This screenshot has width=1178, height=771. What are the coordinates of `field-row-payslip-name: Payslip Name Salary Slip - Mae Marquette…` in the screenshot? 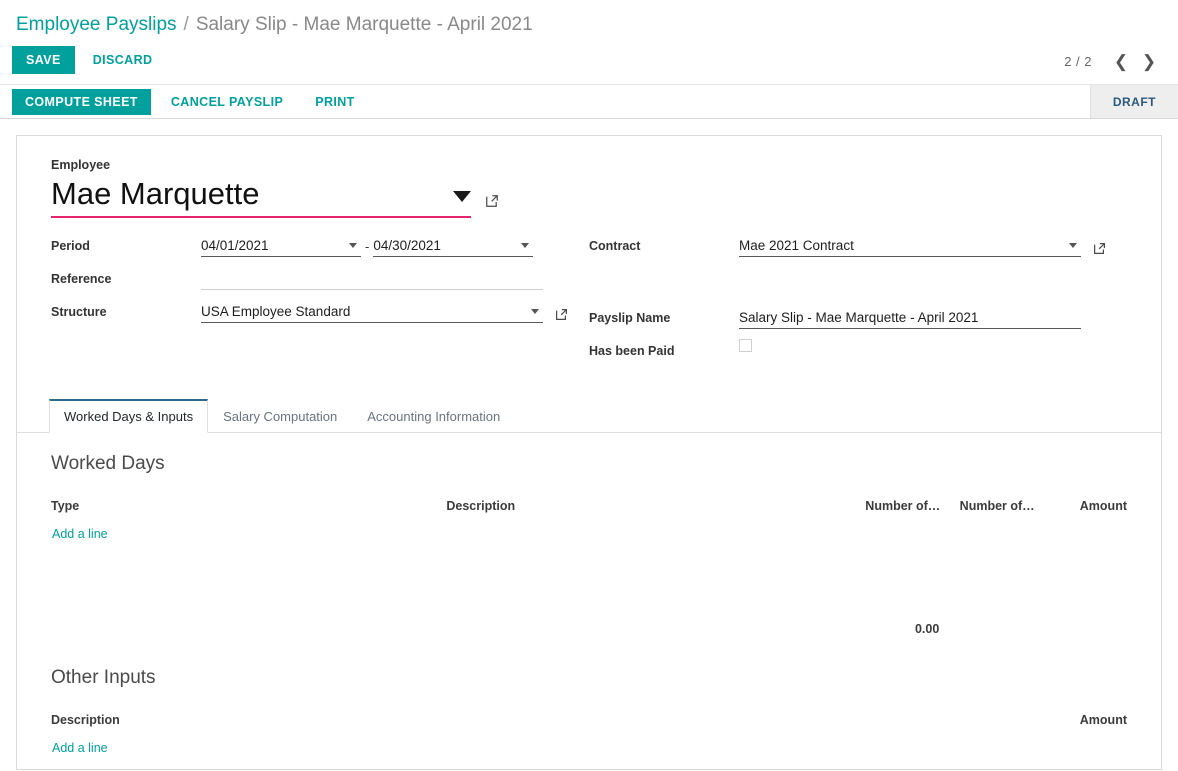 It's located at (858, 319).